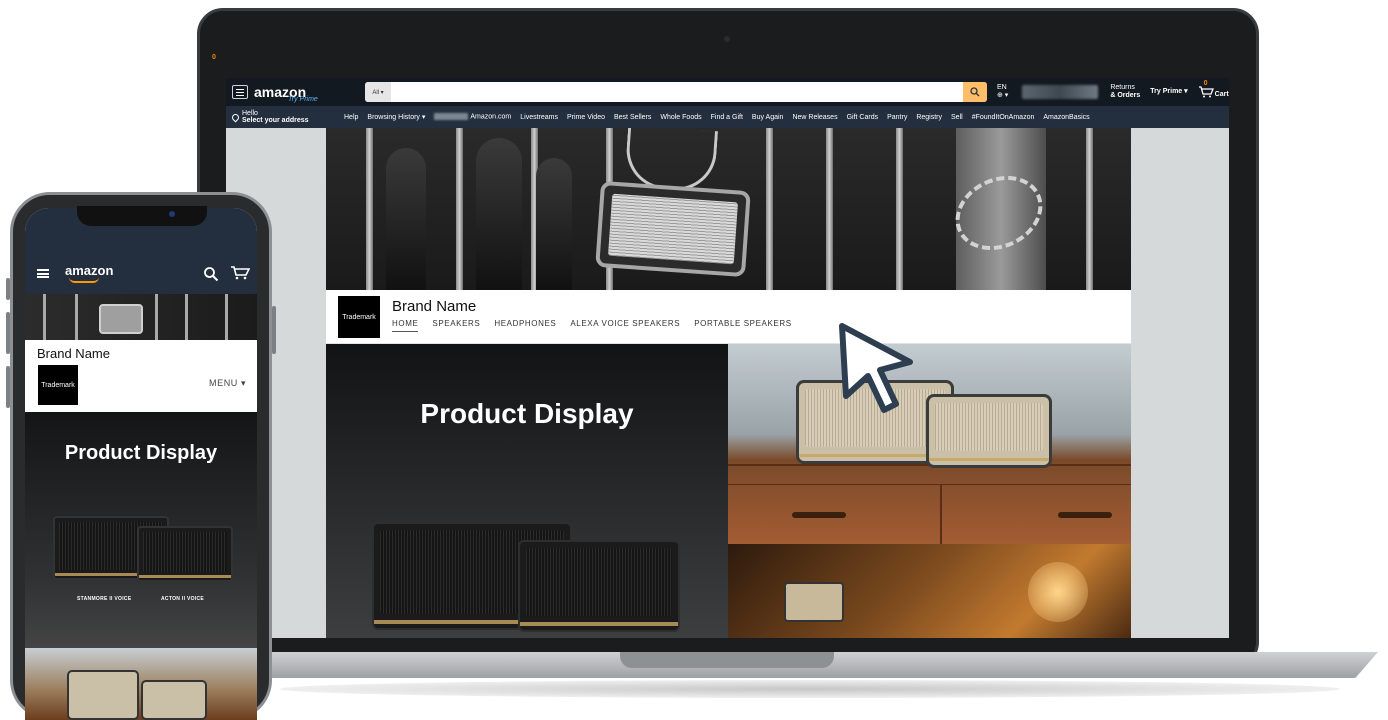  I want to click on nav-link-pantry: Pantry, so click(897, 117).